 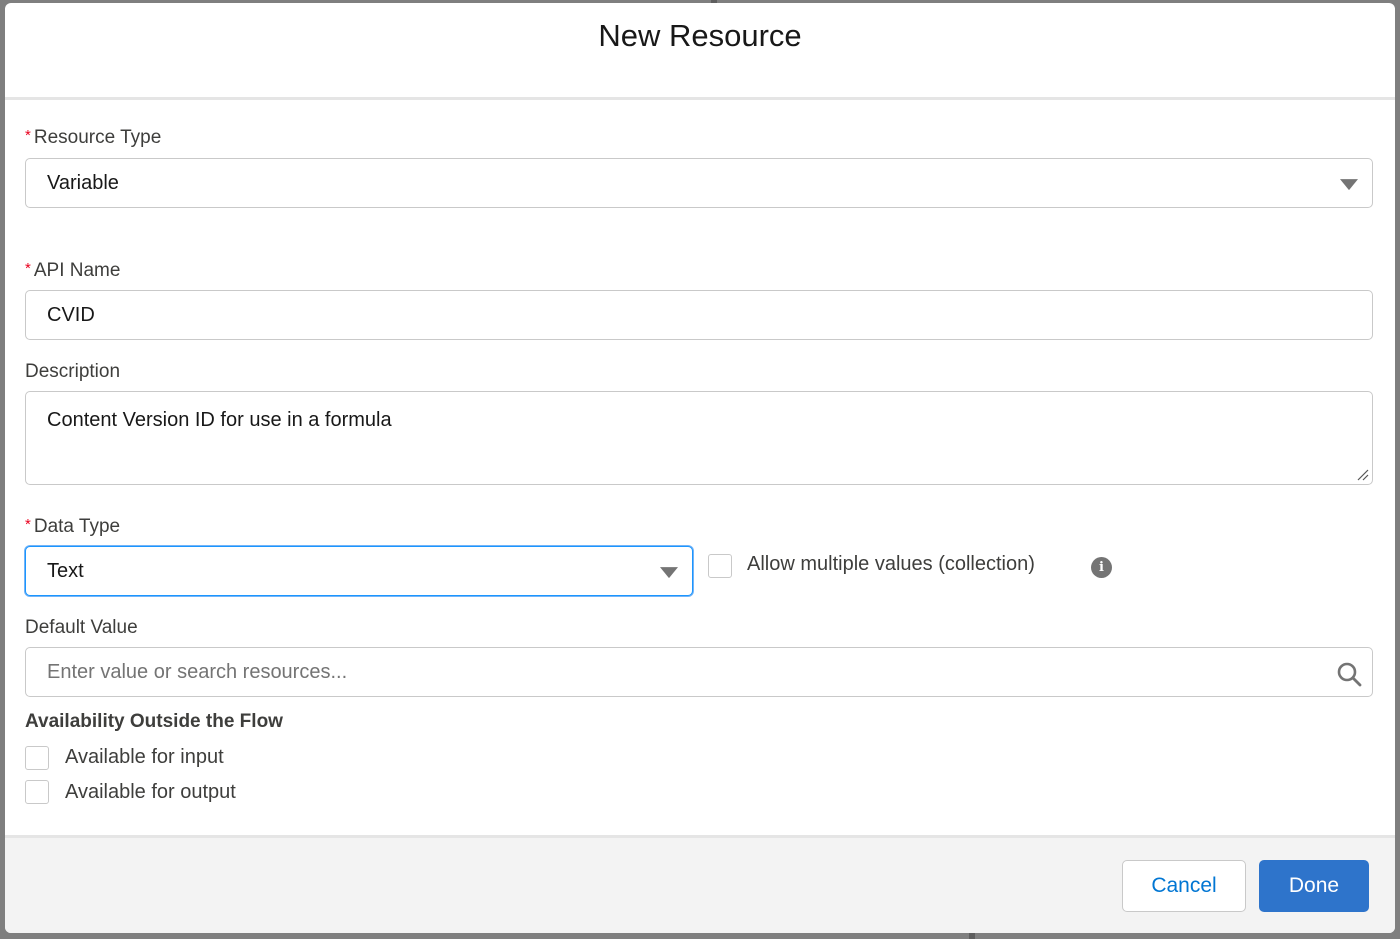 I want to click on resource-type-label-text: Resource Type, so click(x=97, y=137).